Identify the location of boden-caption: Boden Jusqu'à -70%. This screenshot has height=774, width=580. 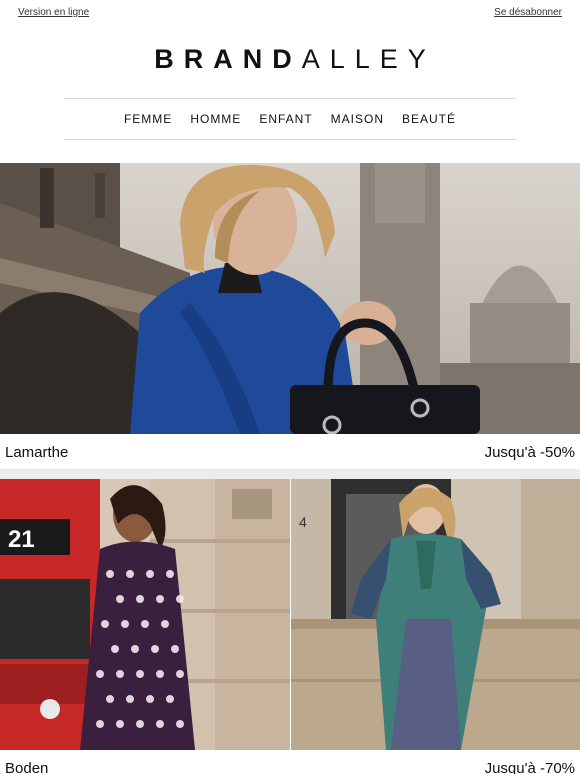
(290, 762).